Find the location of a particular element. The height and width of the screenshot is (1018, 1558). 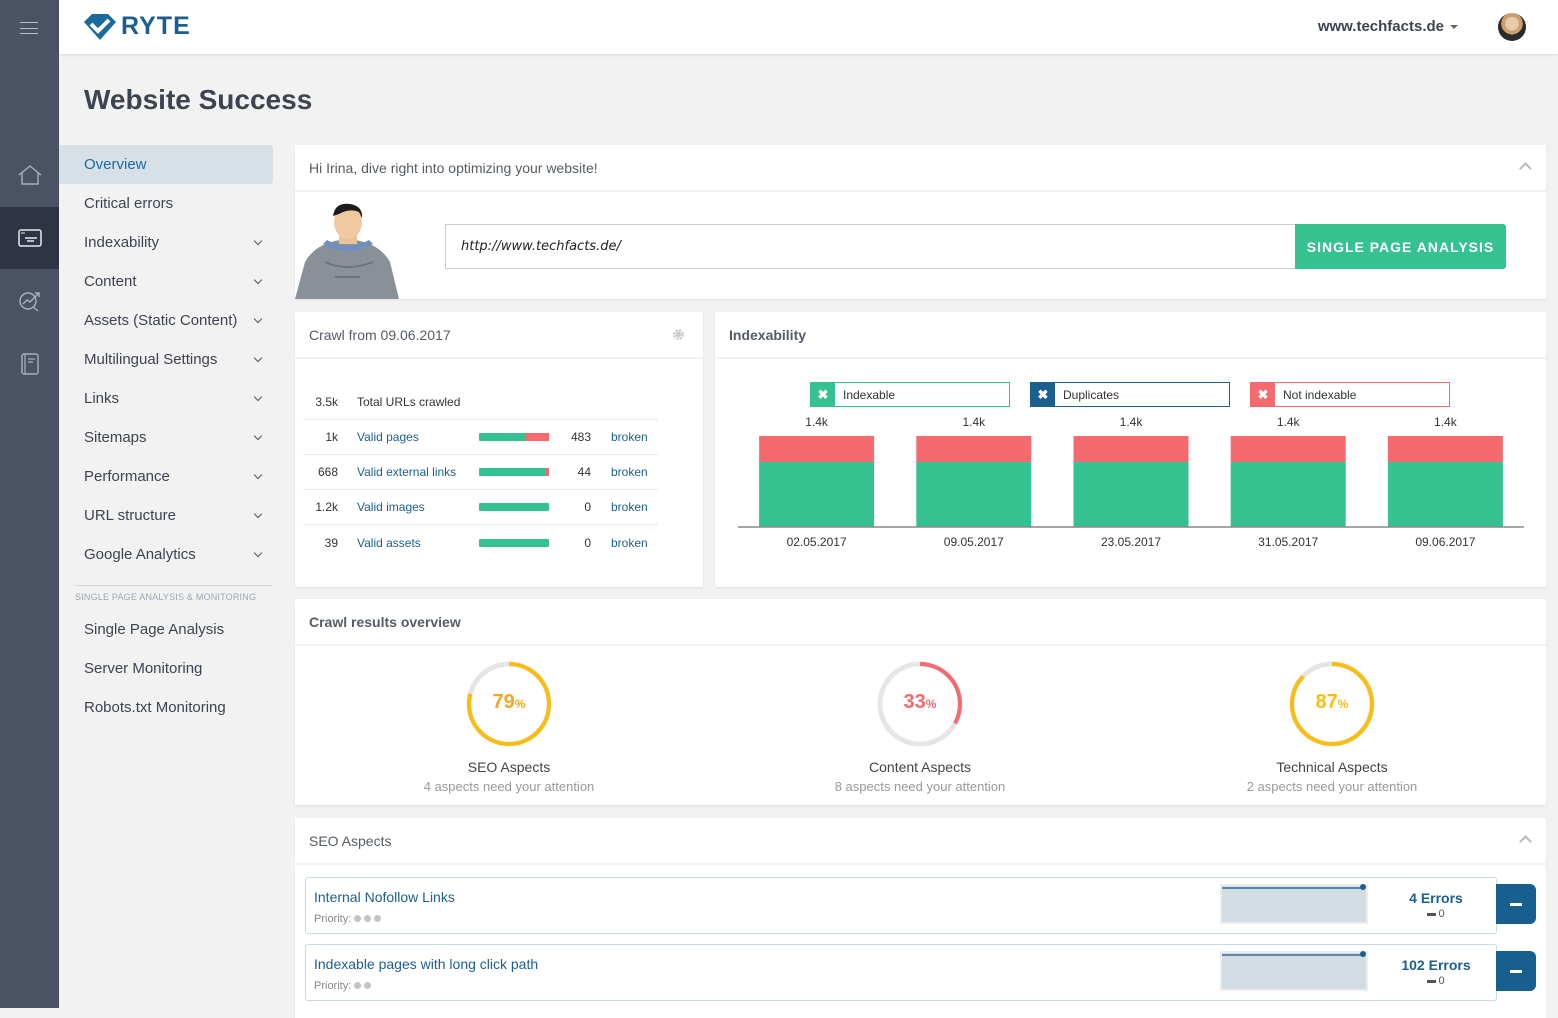

crawl-total-row: 3.5k Total URLs crawled is located at coordinates (480, 402).